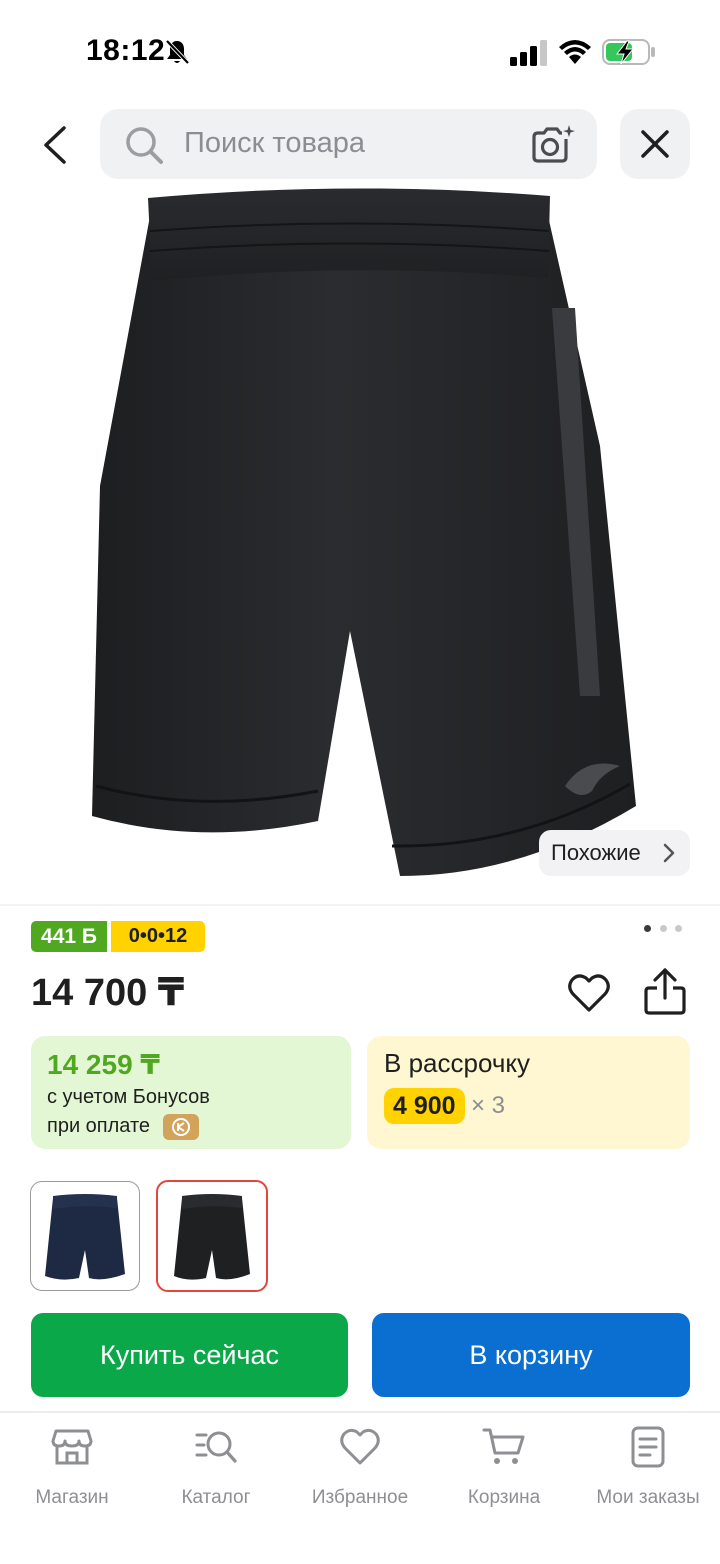 Image resolution: width=720 pixels, height=1564 pixels. I want to click on cart-icon, so click(503, 1446).